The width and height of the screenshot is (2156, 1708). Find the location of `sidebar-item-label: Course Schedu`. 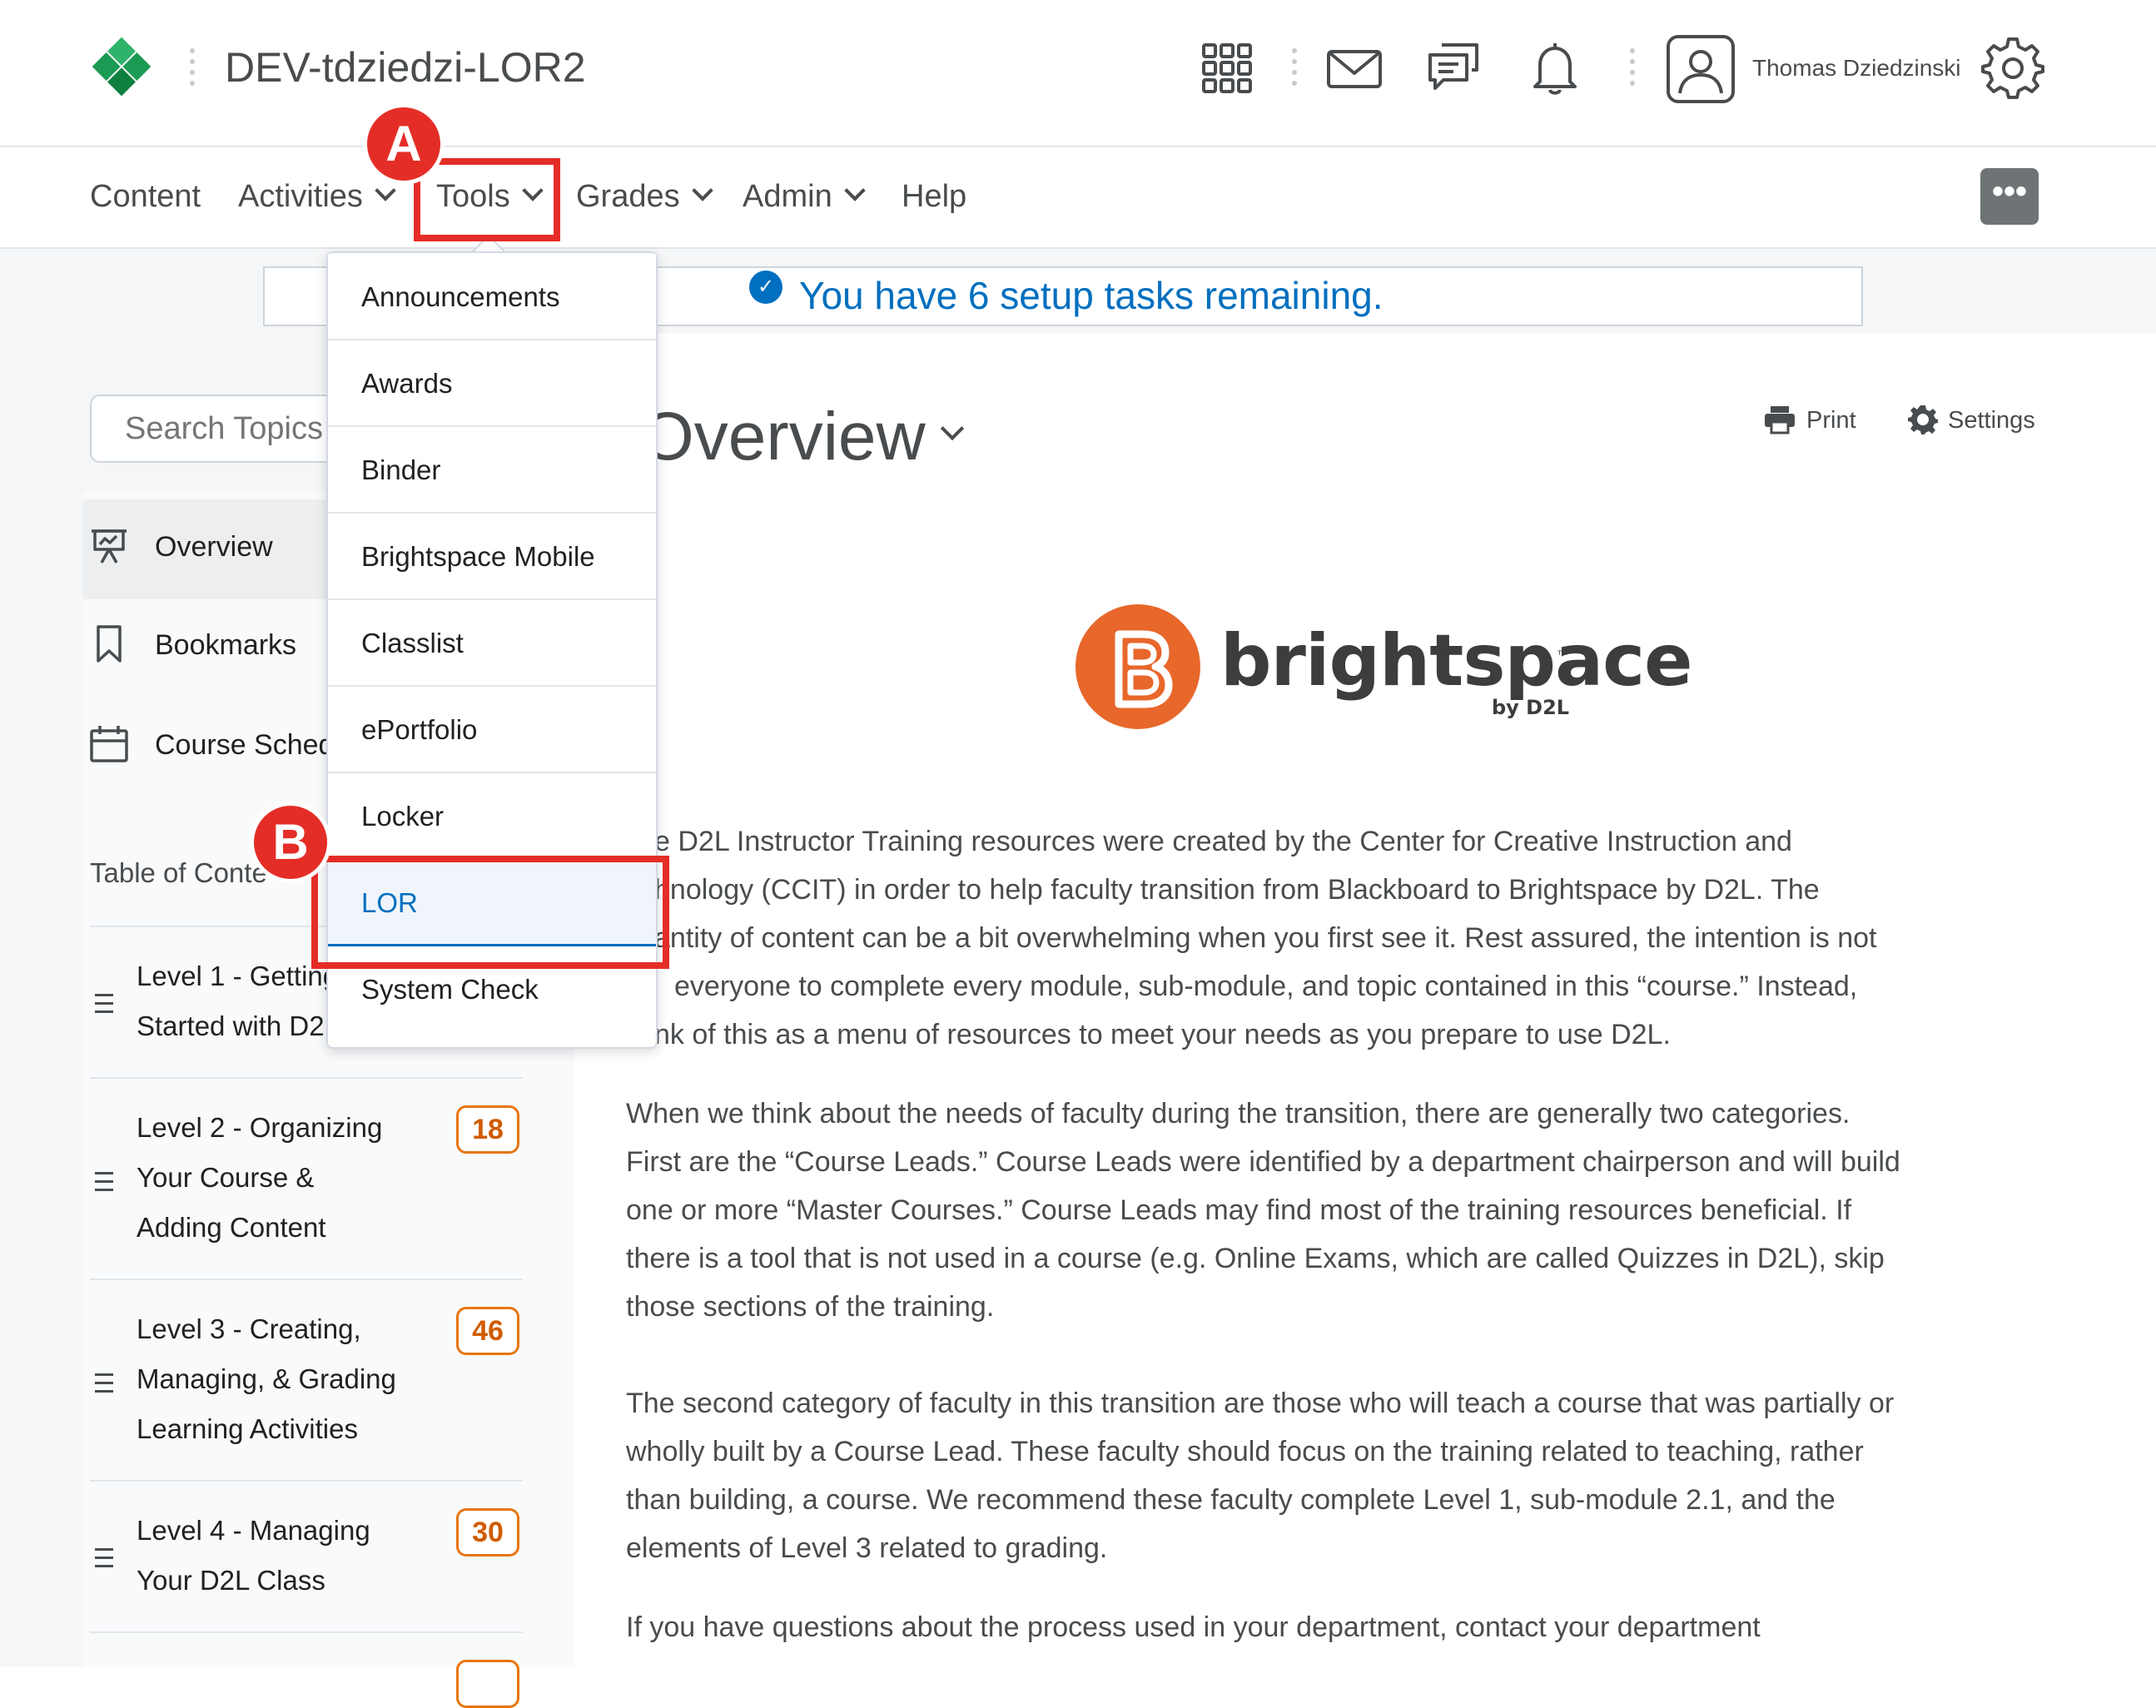

sidebar-item-label: Course Schedu is located at coordinates (253, 745).